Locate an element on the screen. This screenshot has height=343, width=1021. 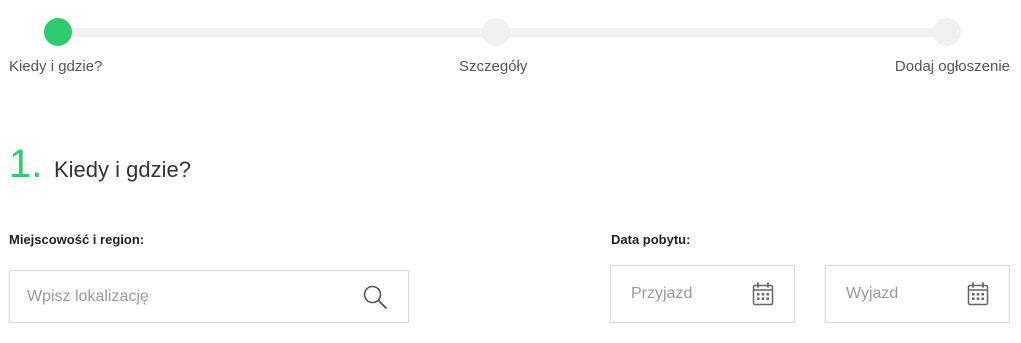
section-title: Kiedy i gdzie? is located at coordinates (122, 169).